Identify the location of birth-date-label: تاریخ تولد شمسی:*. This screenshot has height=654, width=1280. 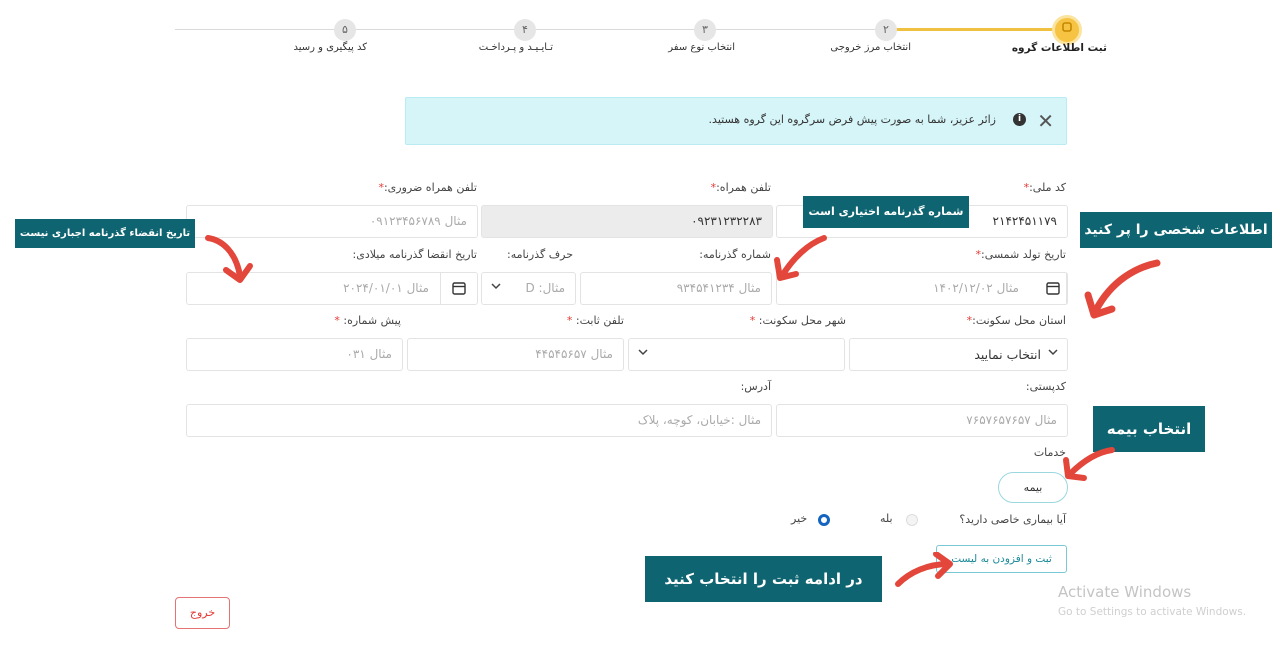
(1020, 254).